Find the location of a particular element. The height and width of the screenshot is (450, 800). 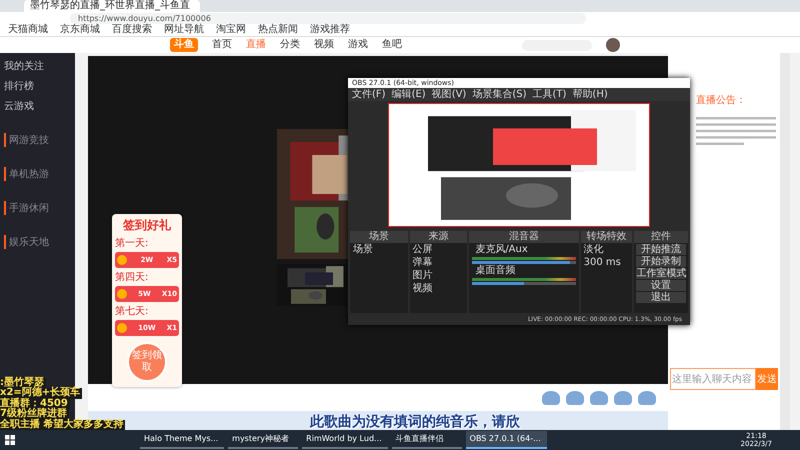

nav-link: 鱼吧 is located at coordinates (392, 45).